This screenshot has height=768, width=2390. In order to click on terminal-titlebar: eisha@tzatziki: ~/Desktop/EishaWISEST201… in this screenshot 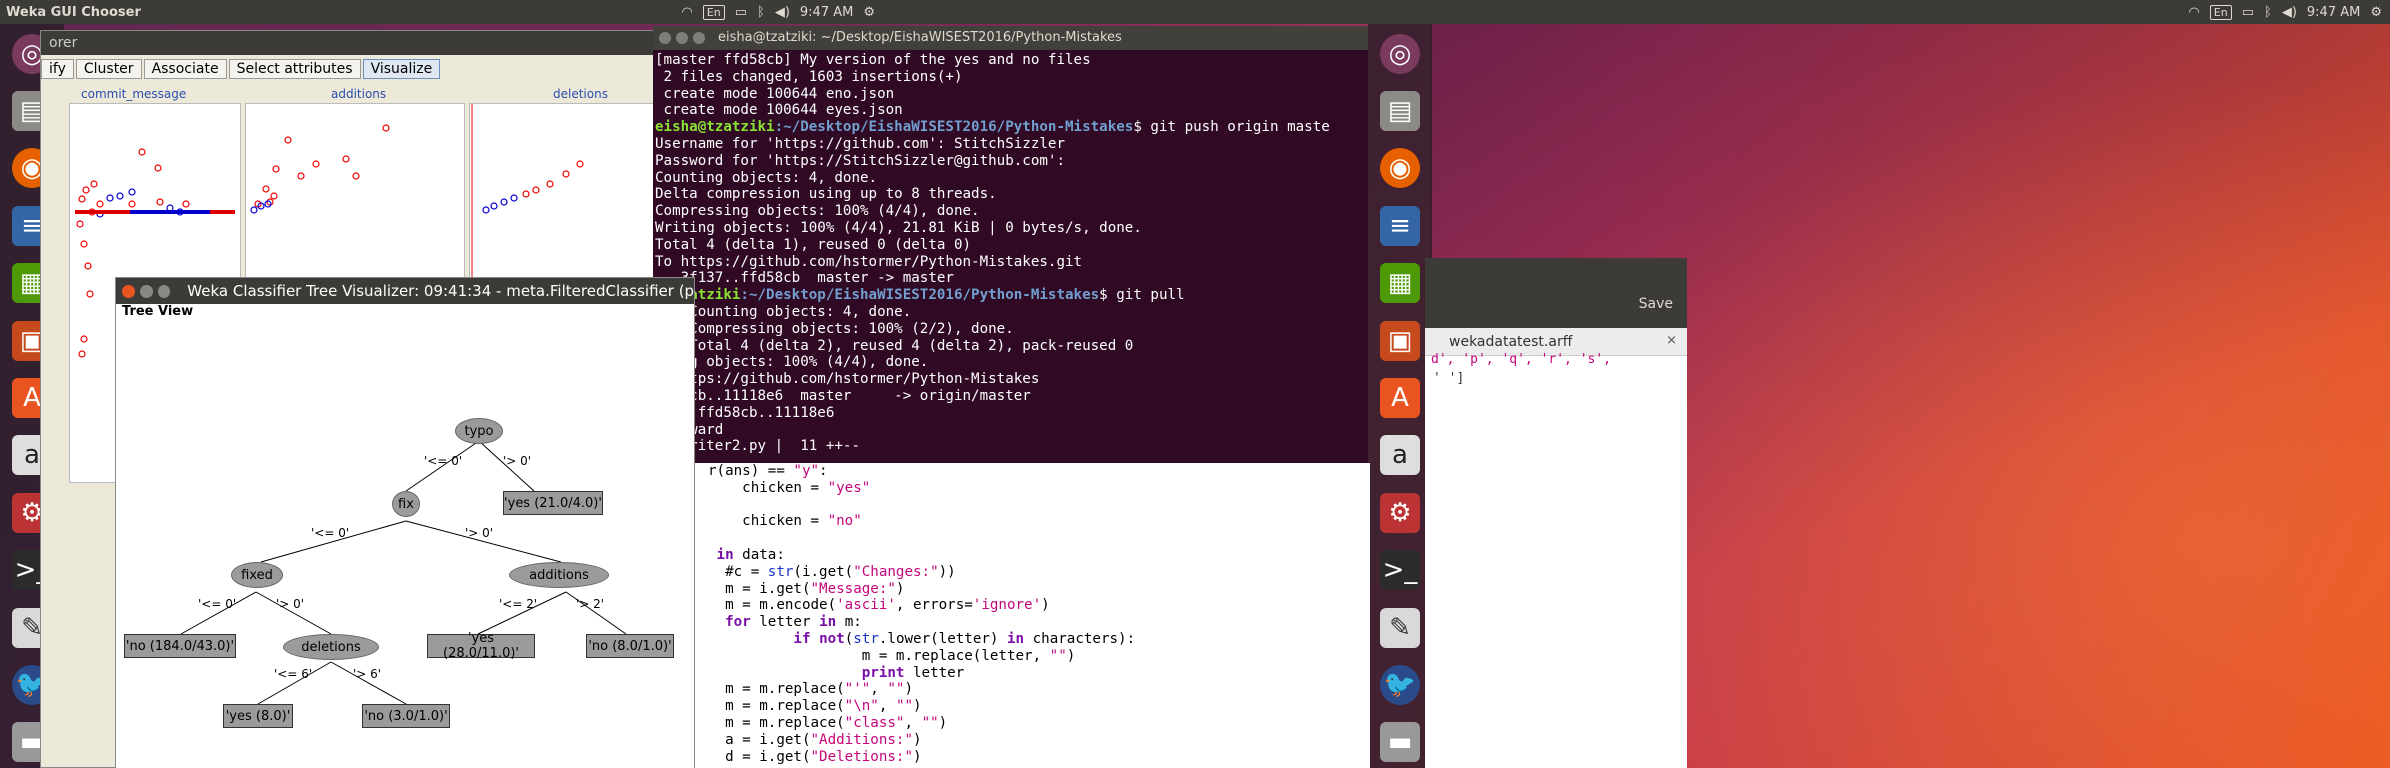, I will do `click(1010, 38)`.